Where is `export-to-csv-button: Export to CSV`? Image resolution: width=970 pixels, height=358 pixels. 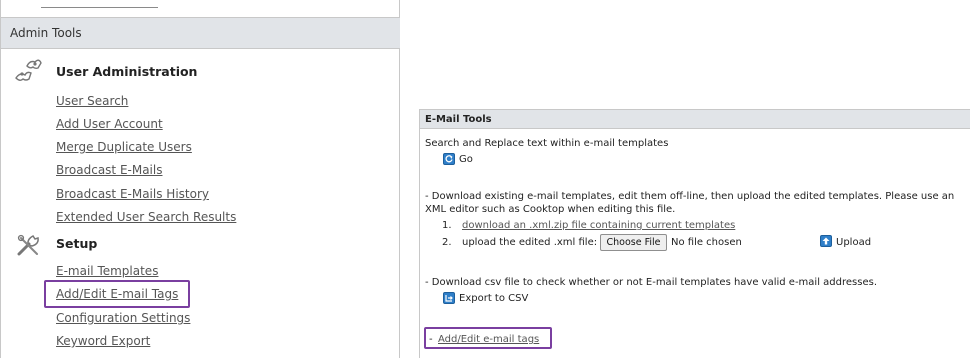
export-to-csv-button: Export to CSV is located at coordinates (493, 298).